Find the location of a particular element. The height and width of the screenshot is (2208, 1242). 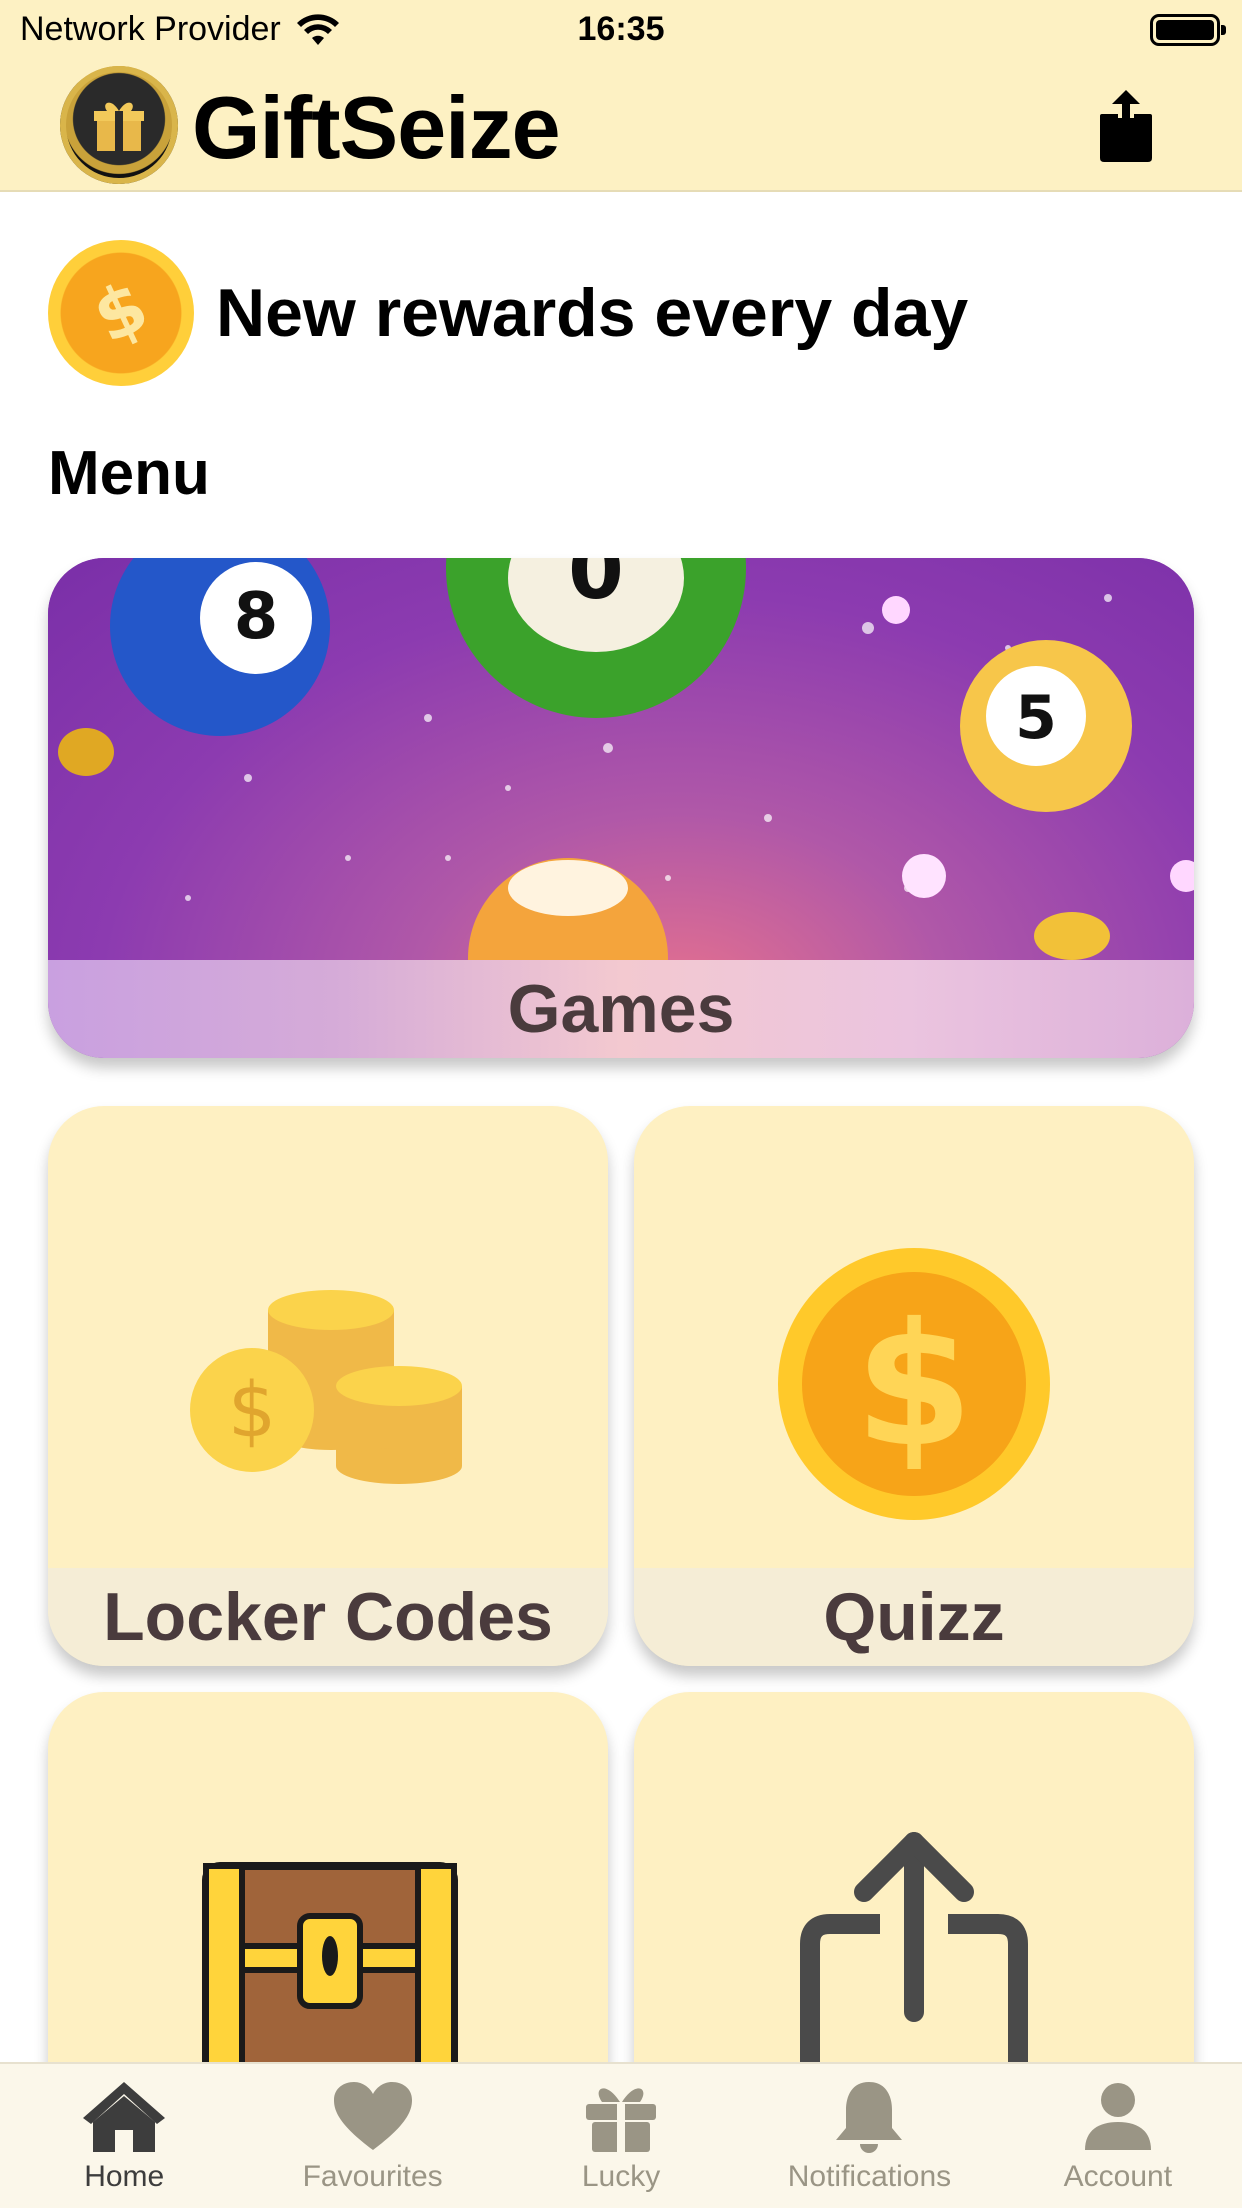

locker-codes-card: $ Locker Codes is located at coordinates (328, 1386).